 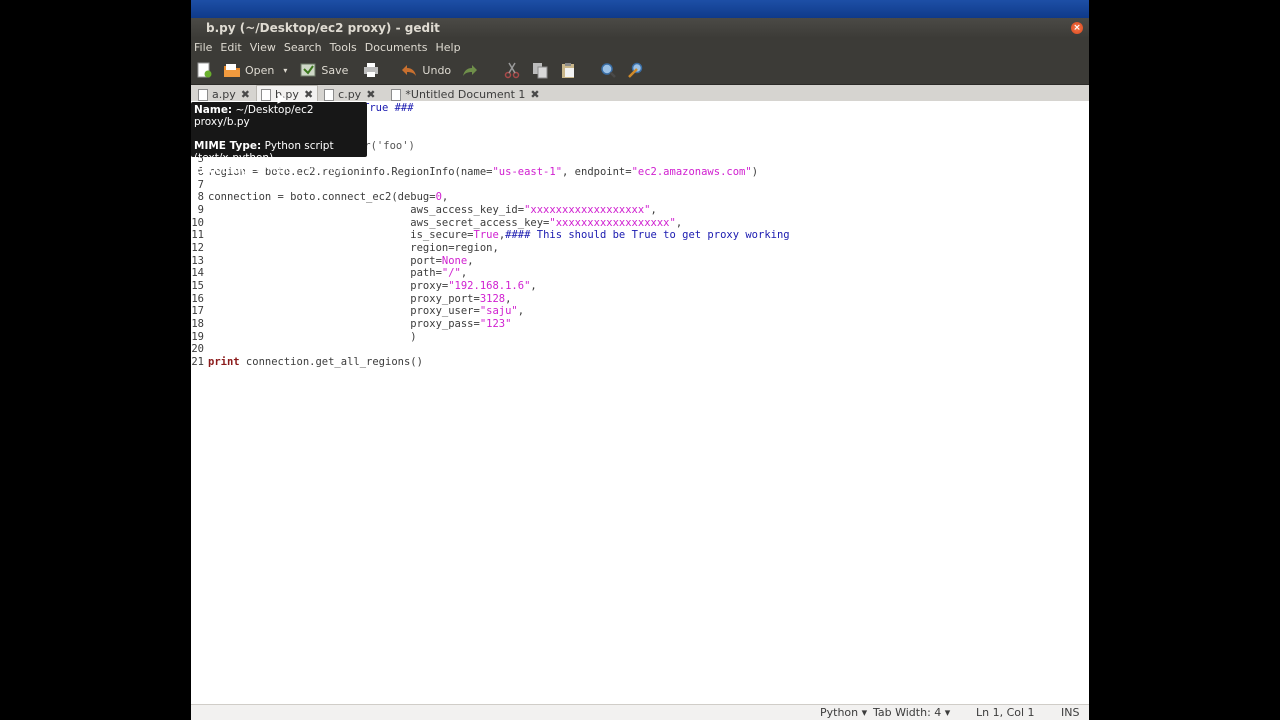 I want to click on save-label: Save, so click(x=335, y=70).